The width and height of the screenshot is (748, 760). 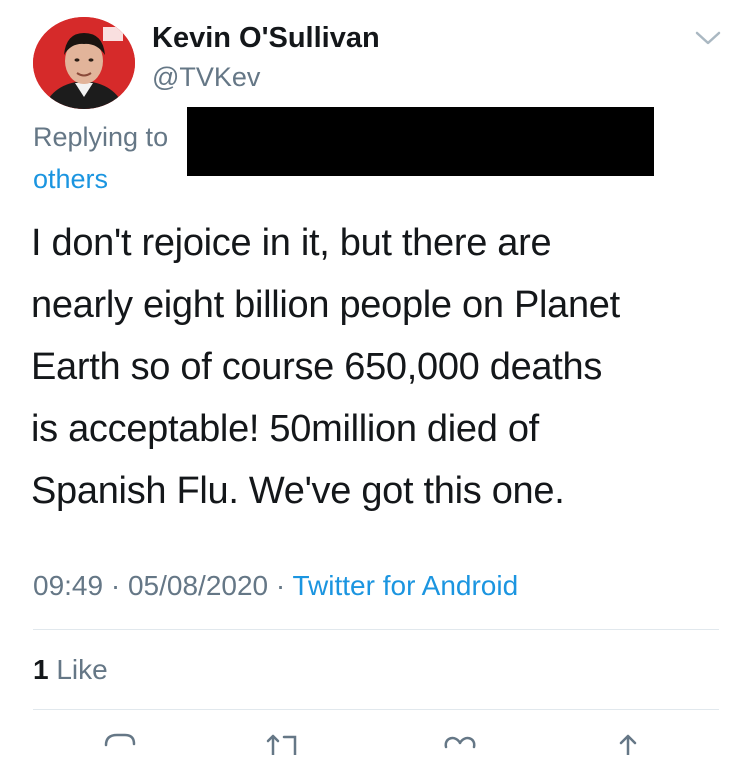 What do you see at coordinates (284, 741) in the screenshot?
I see `retweet-icon` at bounding box center [284, 741].